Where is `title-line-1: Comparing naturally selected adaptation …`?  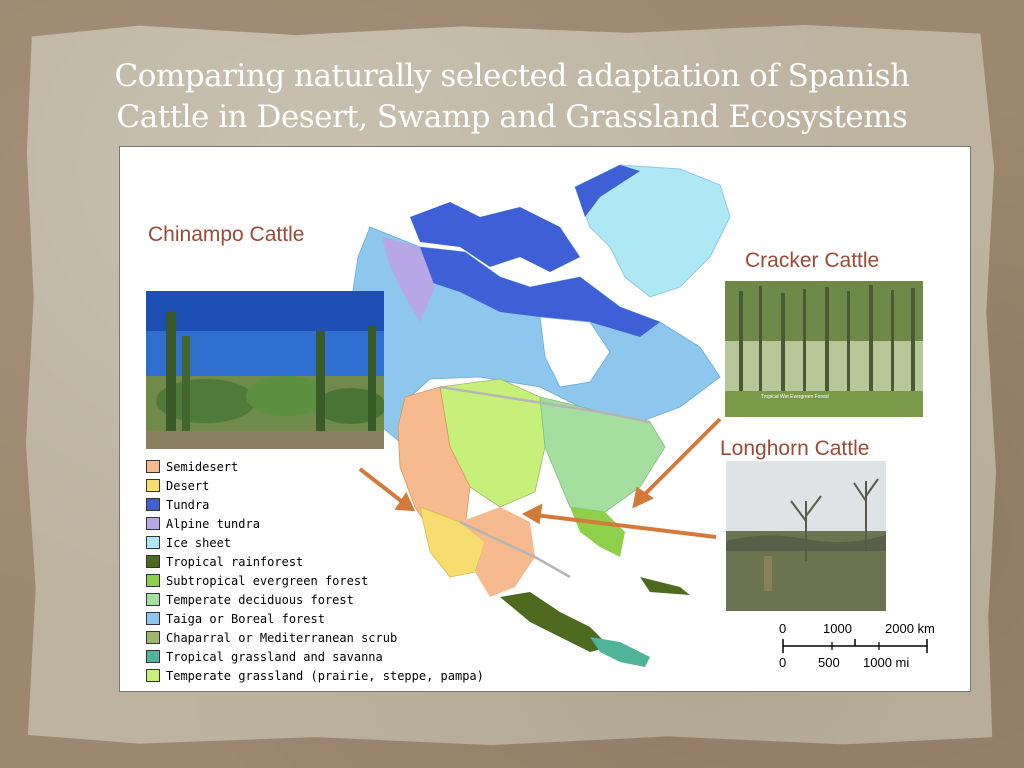 title-line-1: Comparing naturally selected adaptation … is located at coordinates (512, 76).